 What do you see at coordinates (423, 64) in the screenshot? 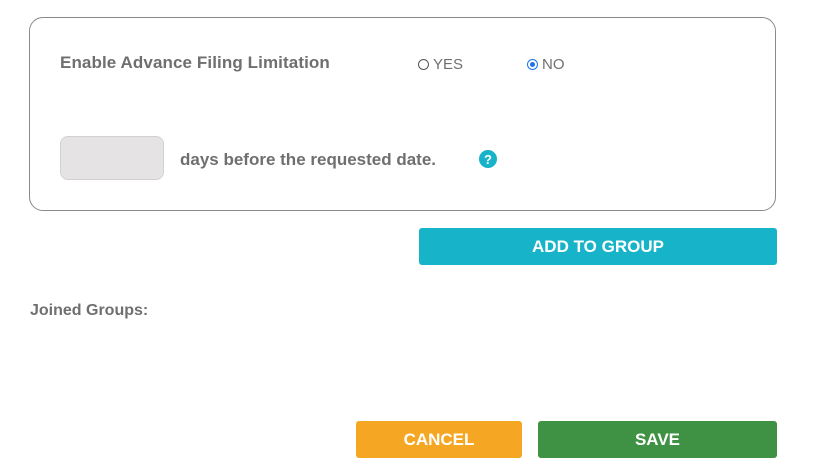
I see `radio-yes-circle` at bounding box center [423, 64].